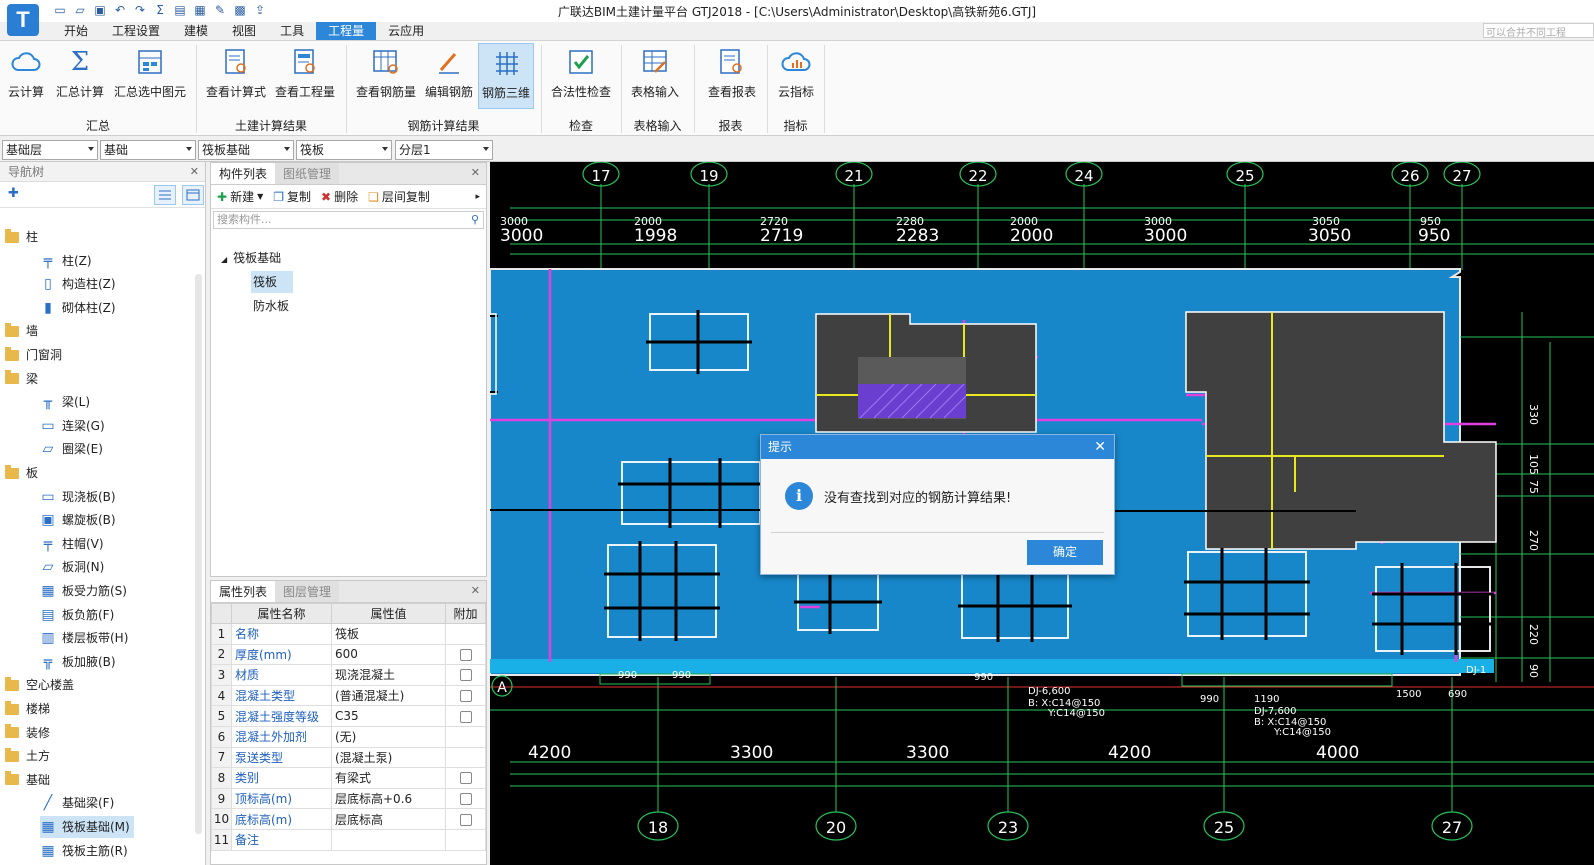 This screenshot has width=1594, height=865. Describe the element at coordinates (83, 851) in the screenshot. I see `nav-tree-item: ▦ 筏板主筋(R)` at that location.